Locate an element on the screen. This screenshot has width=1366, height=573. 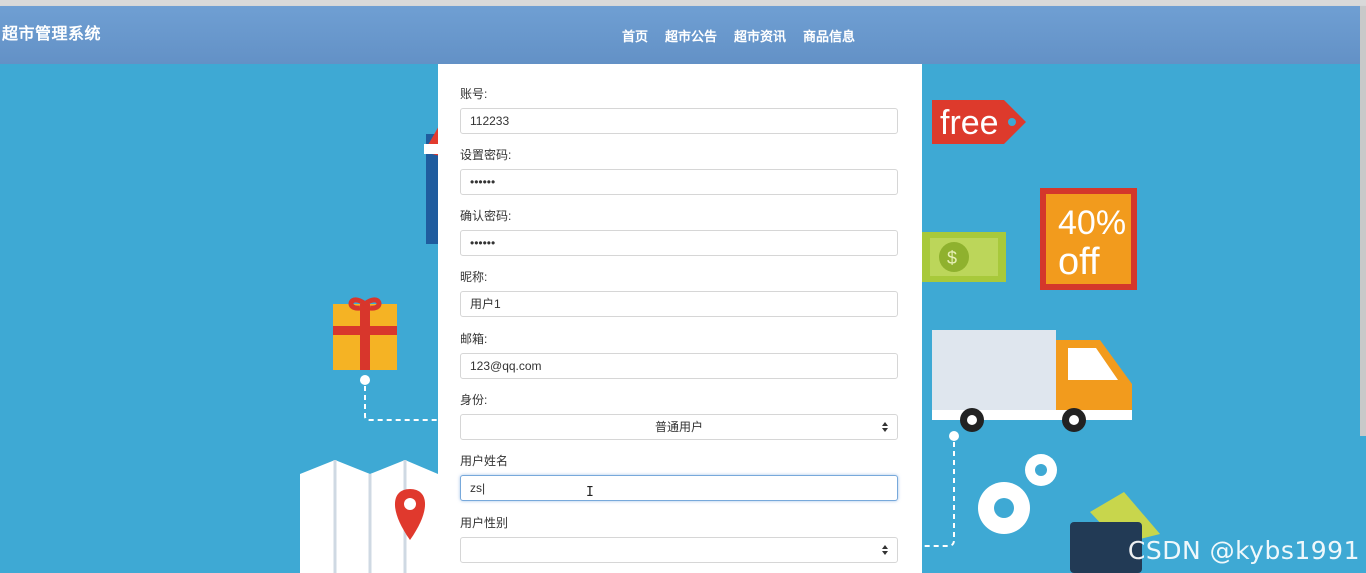
discount-text-2: off is located at coordinates (1079, 262).